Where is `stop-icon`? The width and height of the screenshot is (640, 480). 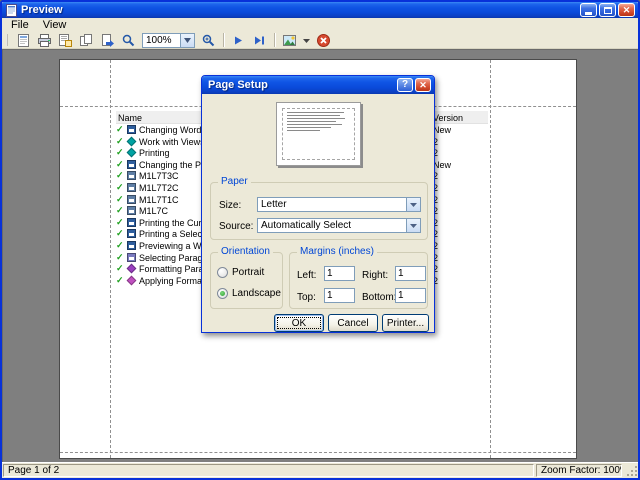 stop-icon is located at coordinates (323, 40).